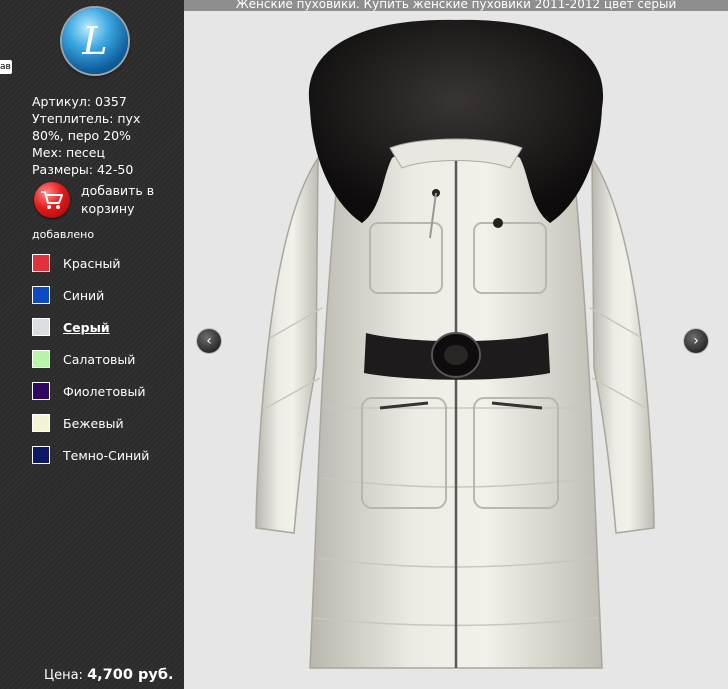  What do you see at coordinates (92, 263) in the screenshot?
I see `color-label: Красный` at bounding box center [92, 263].